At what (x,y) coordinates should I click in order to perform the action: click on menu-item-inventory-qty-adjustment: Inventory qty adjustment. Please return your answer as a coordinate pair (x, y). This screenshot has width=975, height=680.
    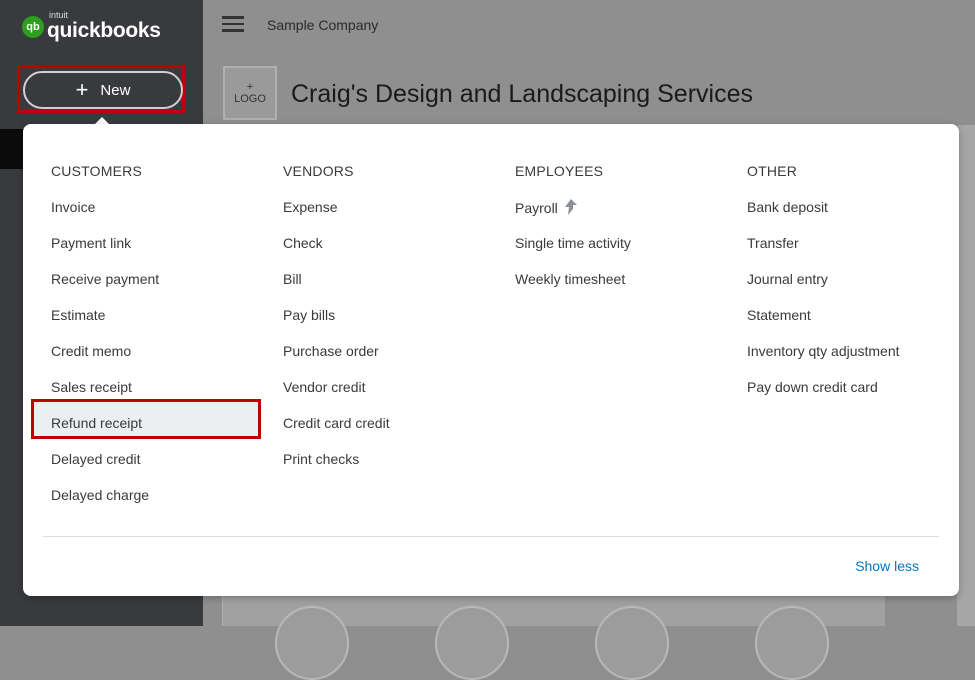
    Looking at the image, I should click on (823, 361).